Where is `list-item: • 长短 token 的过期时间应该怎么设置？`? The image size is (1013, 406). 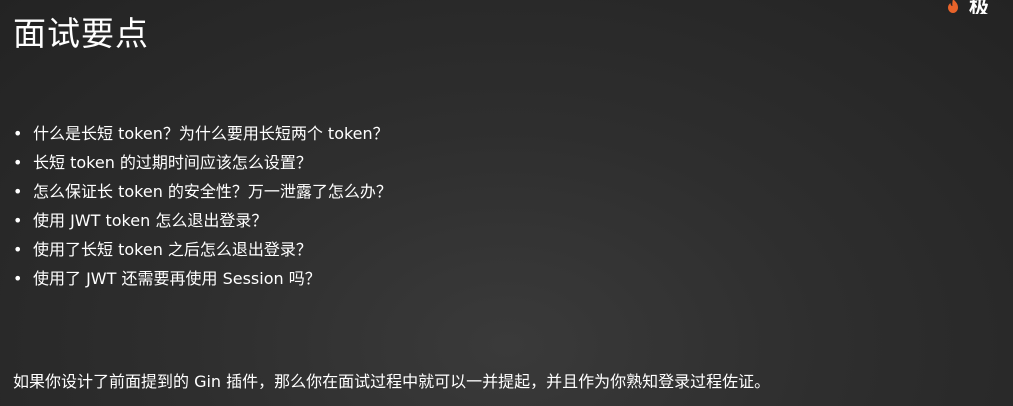 list-item: • 长短 token 的过期时间应该怎么设置？ is located at coordinates (202, 162).